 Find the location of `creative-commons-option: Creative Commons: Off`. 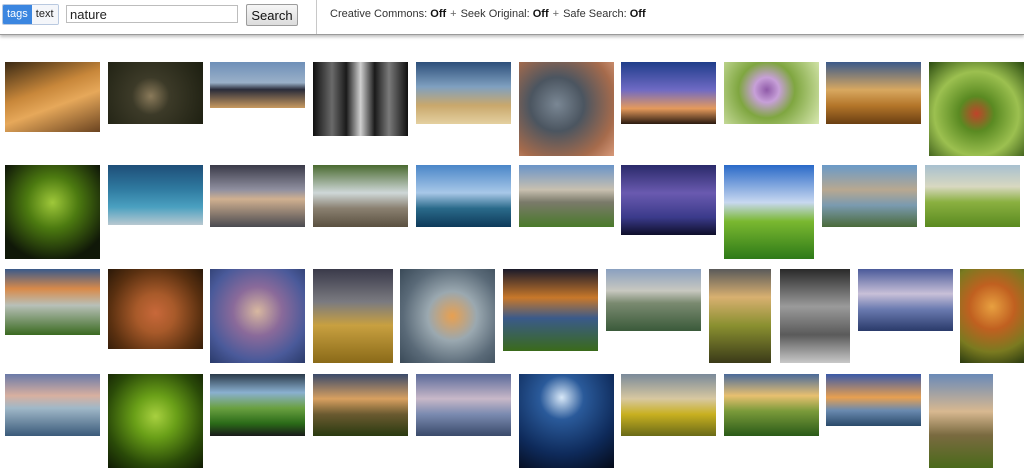

creative-commons-option: Creative Commons: Off is located at coordinates (388, 14).